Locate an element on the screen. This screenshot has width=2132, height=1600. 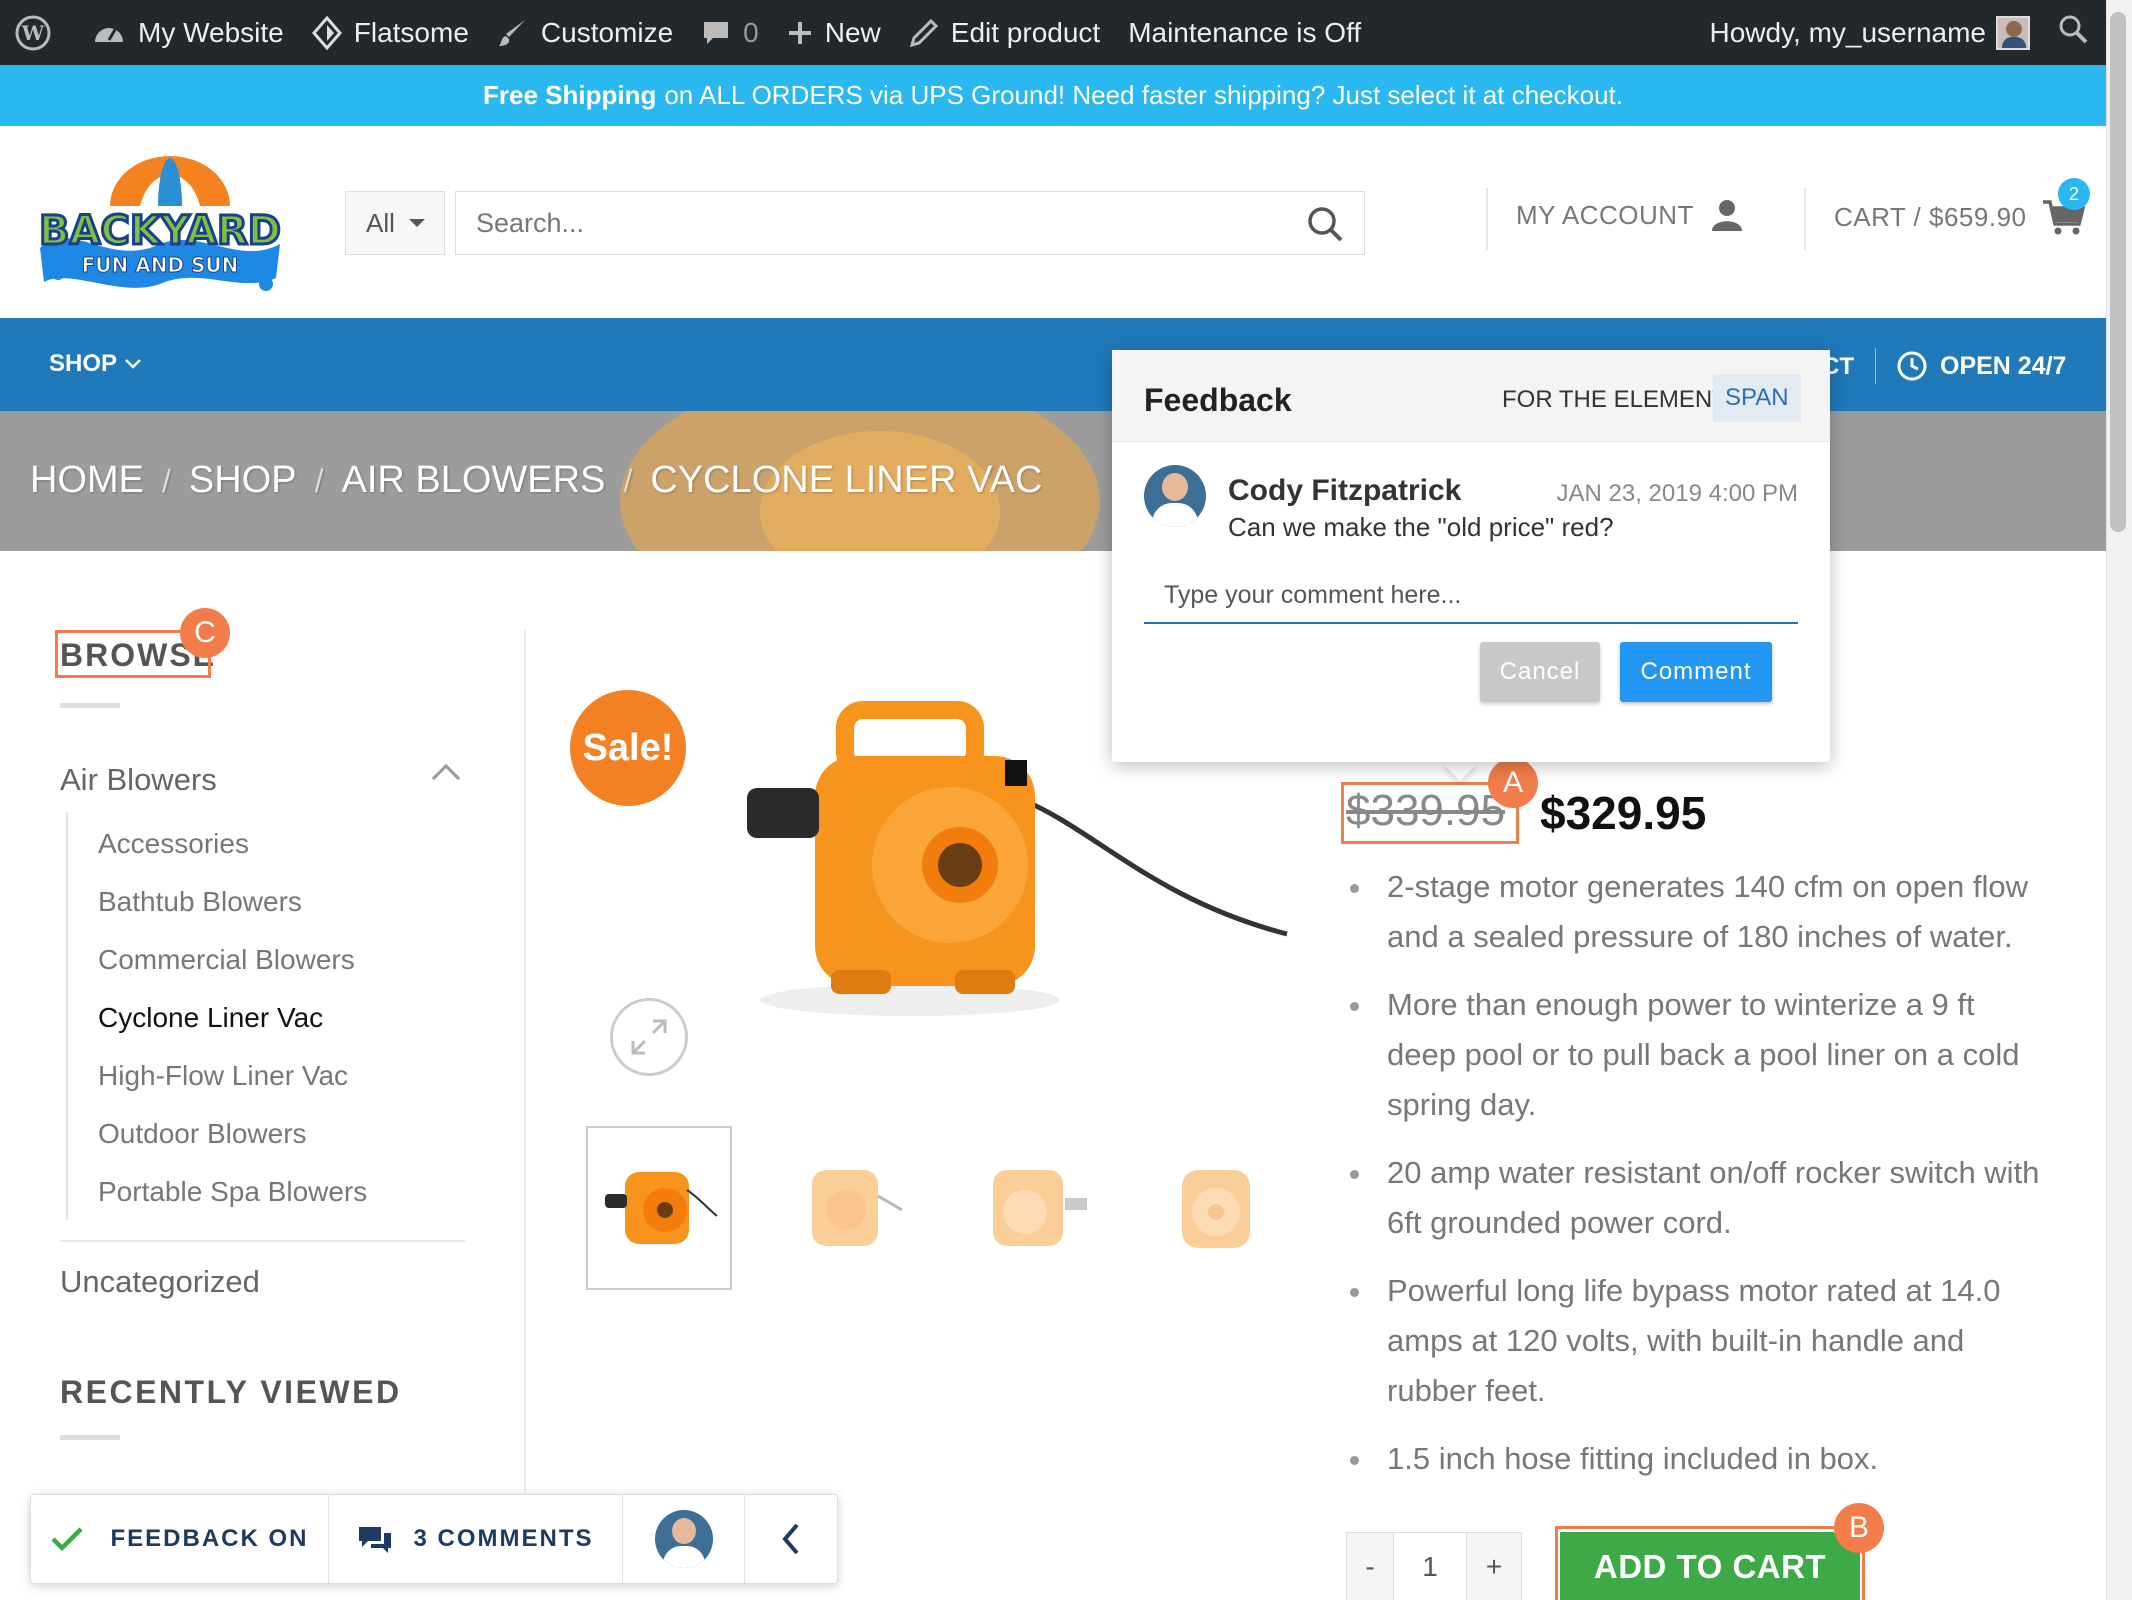
reviewer-avatar is located at coordinates (683, 1539).